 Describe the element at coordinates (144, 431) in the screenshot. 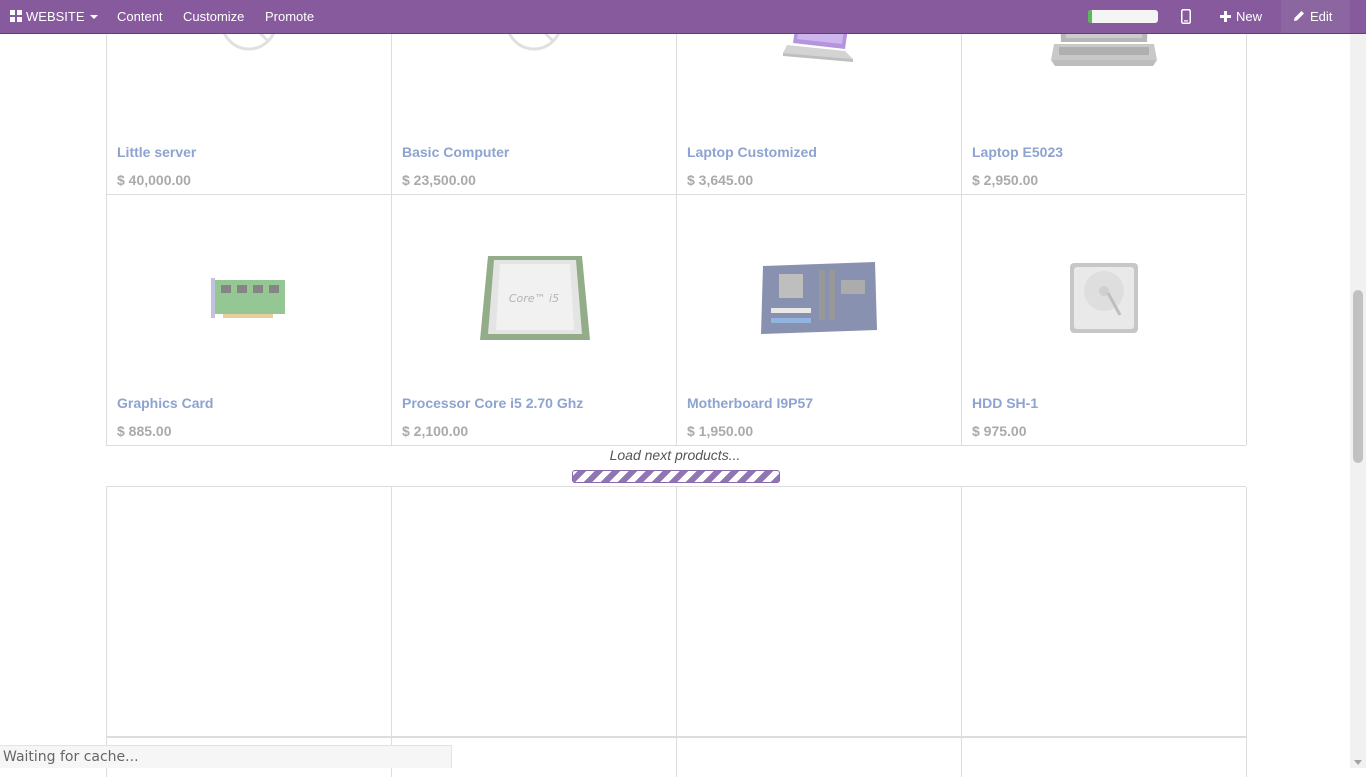

I see `product-price: $ 885.00` at that location.